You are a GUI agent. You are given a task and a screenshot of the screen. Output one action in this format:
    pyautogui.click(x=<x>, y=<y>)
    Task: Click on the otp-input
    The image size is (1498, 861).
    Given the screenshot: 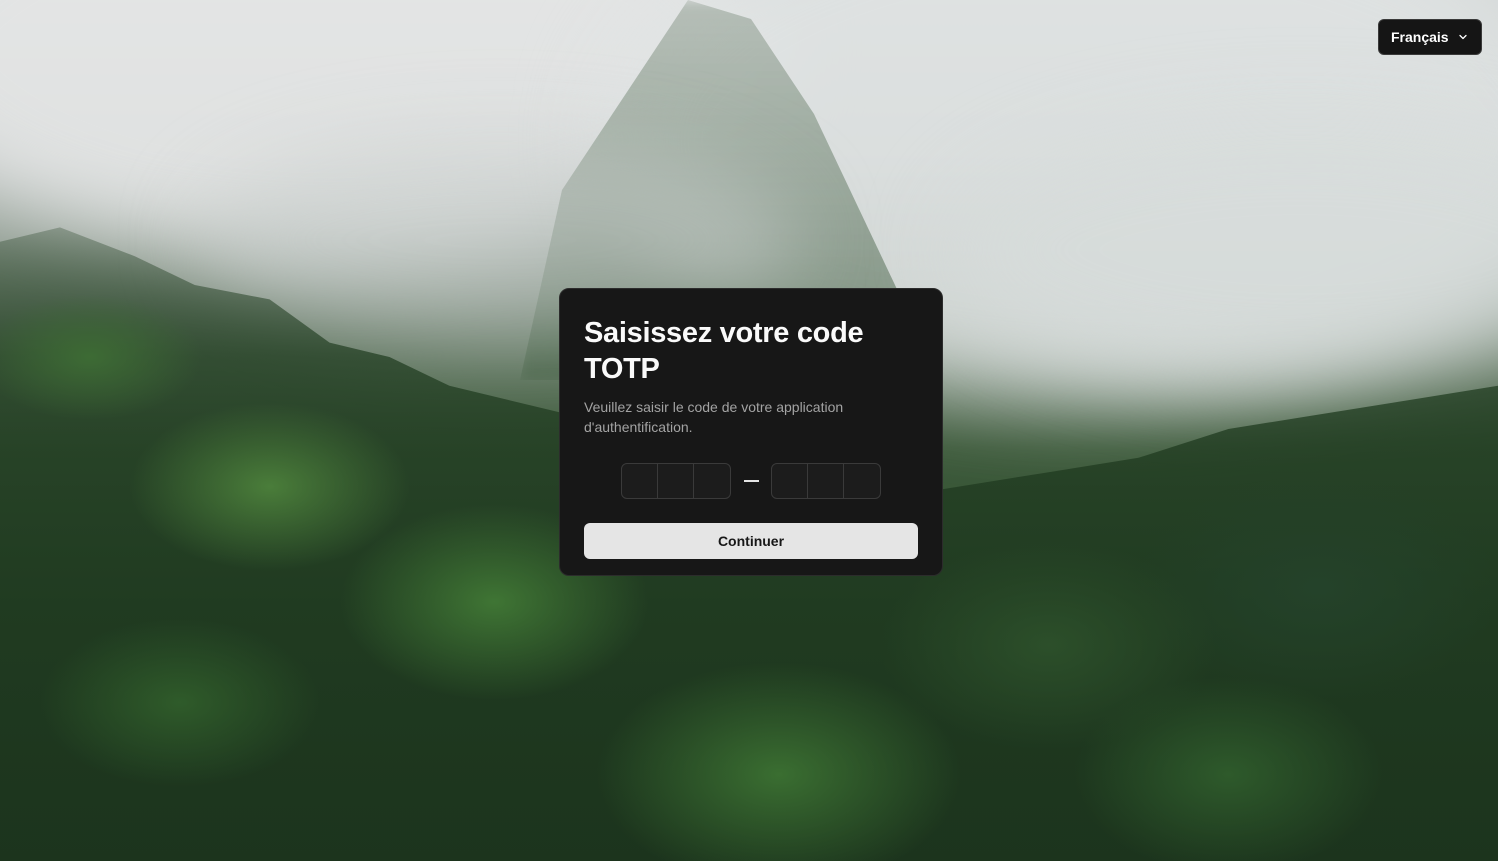 What is the action you would take?
    pyautogui.click(x=751, y=481)
    